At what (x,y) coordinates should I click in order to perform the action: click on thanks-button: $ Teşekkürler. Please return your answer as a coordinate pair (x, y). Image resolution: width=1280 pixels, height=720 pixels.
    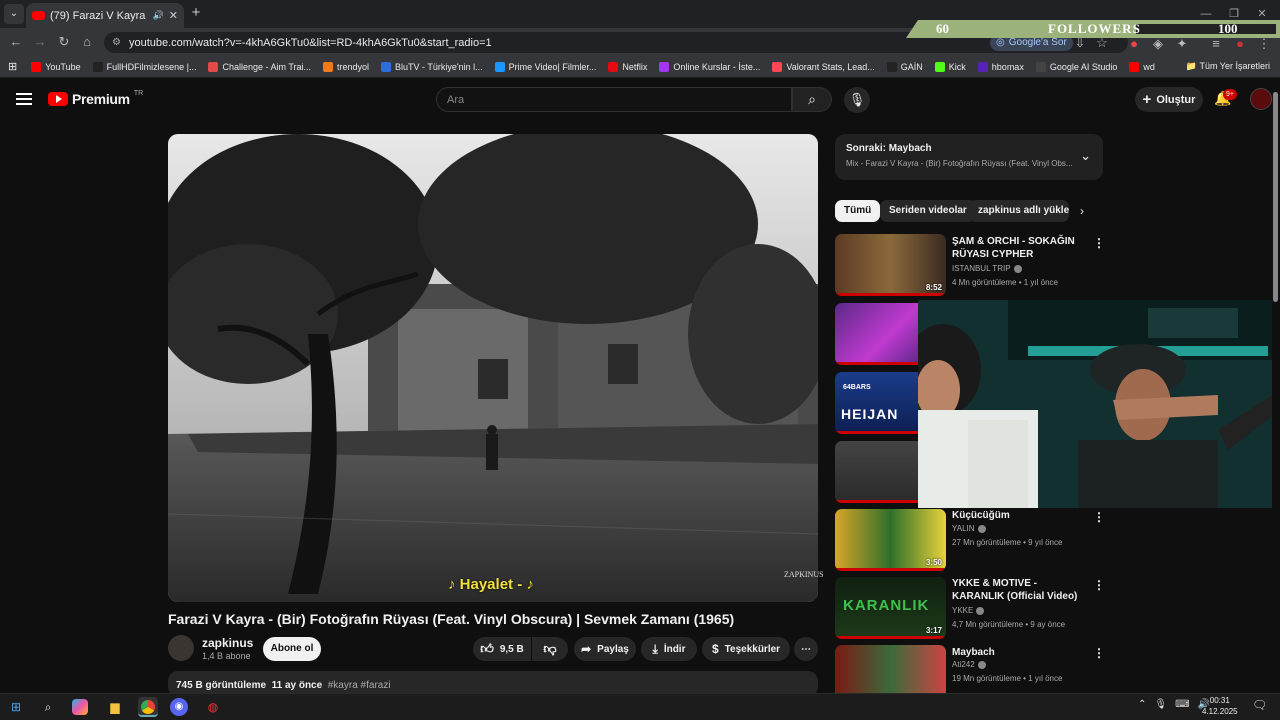
    Looking at the image, I should click on (746, 649).